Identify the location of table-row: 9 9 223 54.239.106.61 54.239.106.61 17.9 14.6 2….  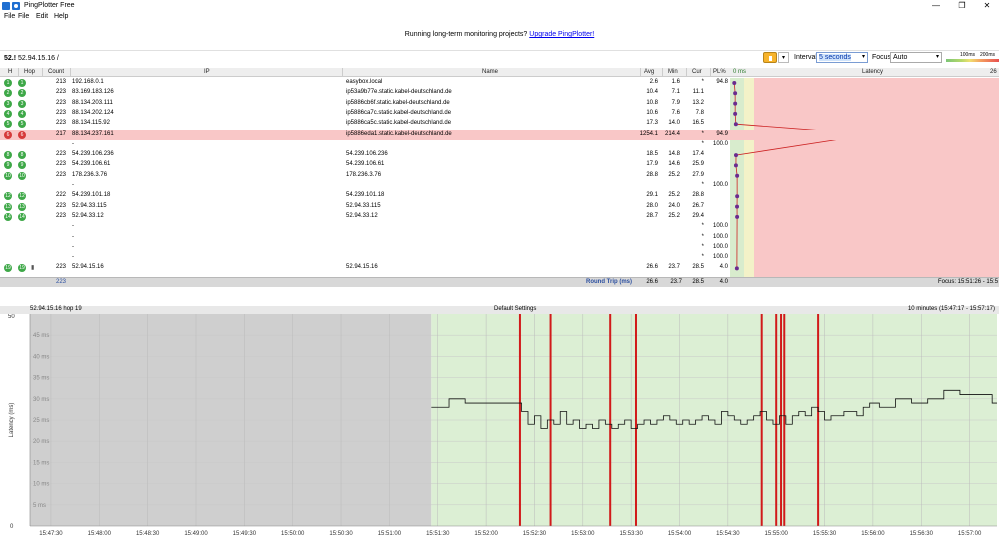
(499, 165).